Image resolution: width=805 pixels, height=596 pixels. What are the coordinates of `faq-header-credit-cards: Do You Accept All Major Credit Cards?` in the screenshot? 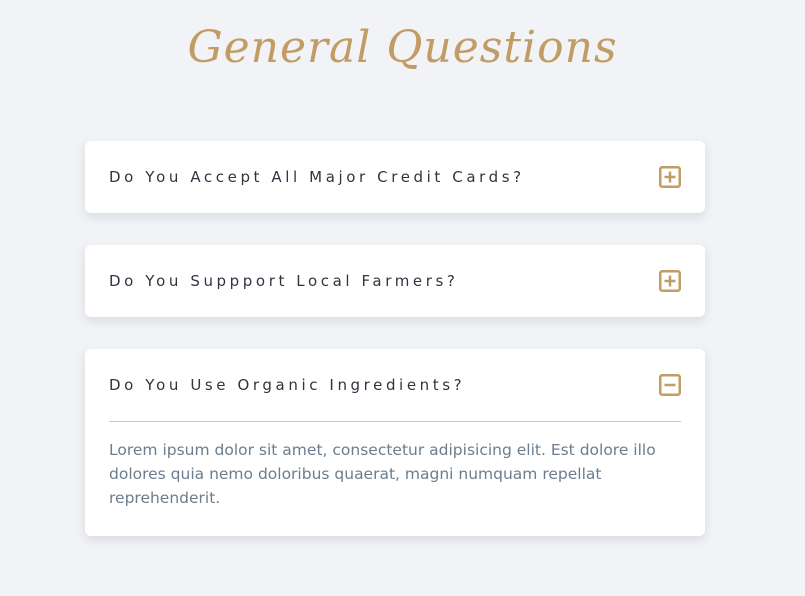 It's located at (395, 177).